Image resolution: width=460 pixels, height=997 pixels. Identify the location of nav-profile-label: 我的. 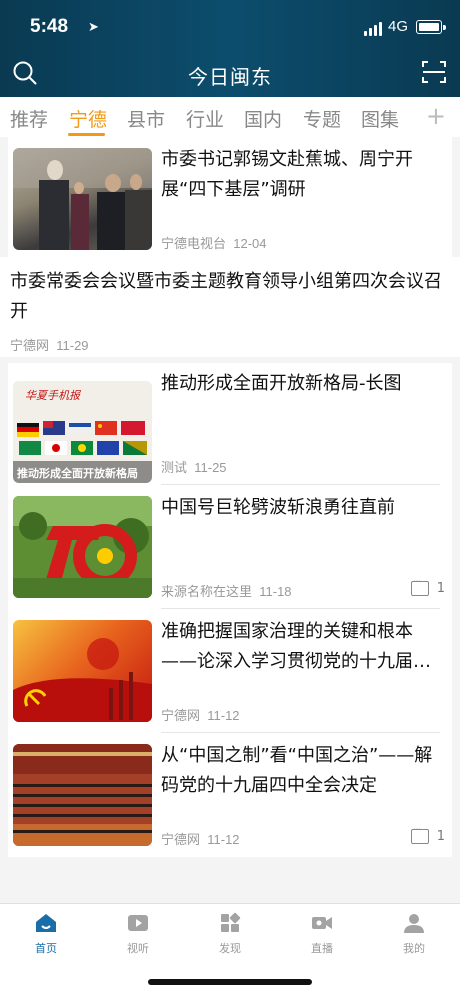
(414, 948).